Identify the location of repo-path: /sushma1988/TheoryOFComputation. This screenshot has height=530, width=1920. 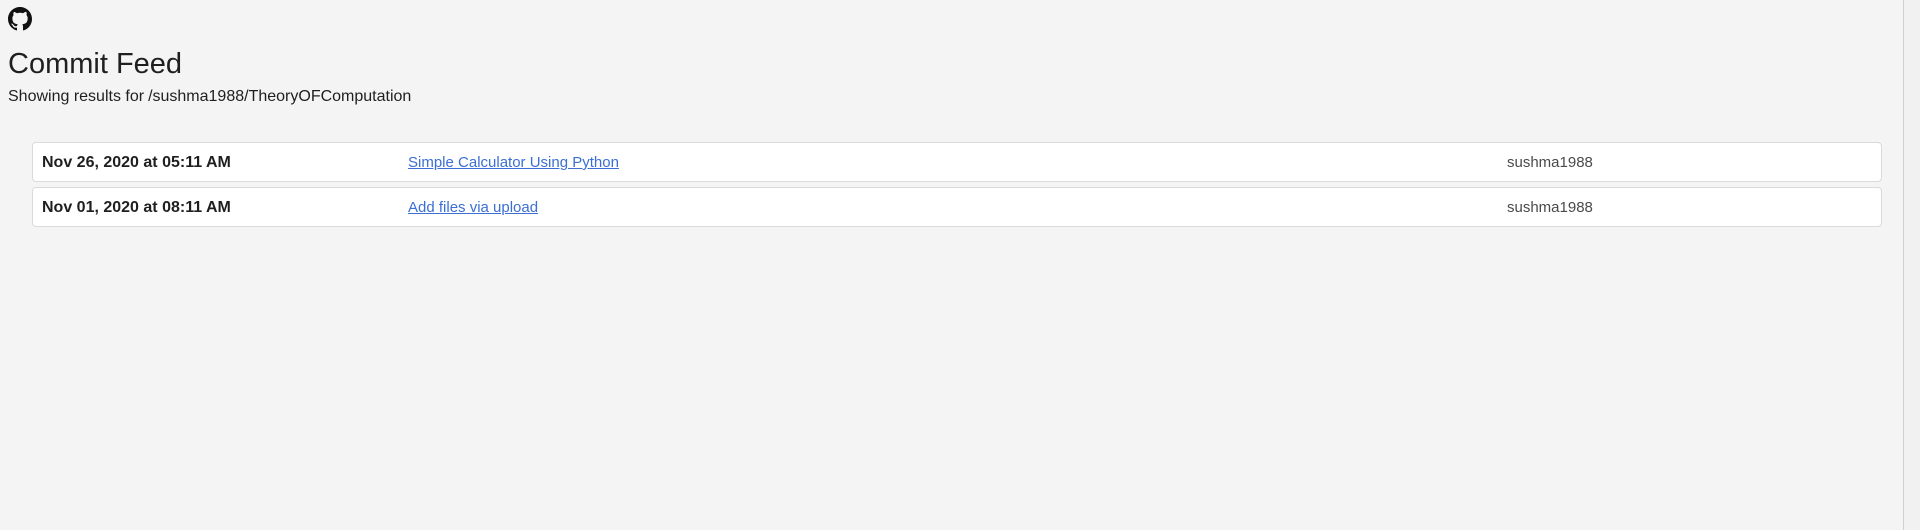
(280, 96).